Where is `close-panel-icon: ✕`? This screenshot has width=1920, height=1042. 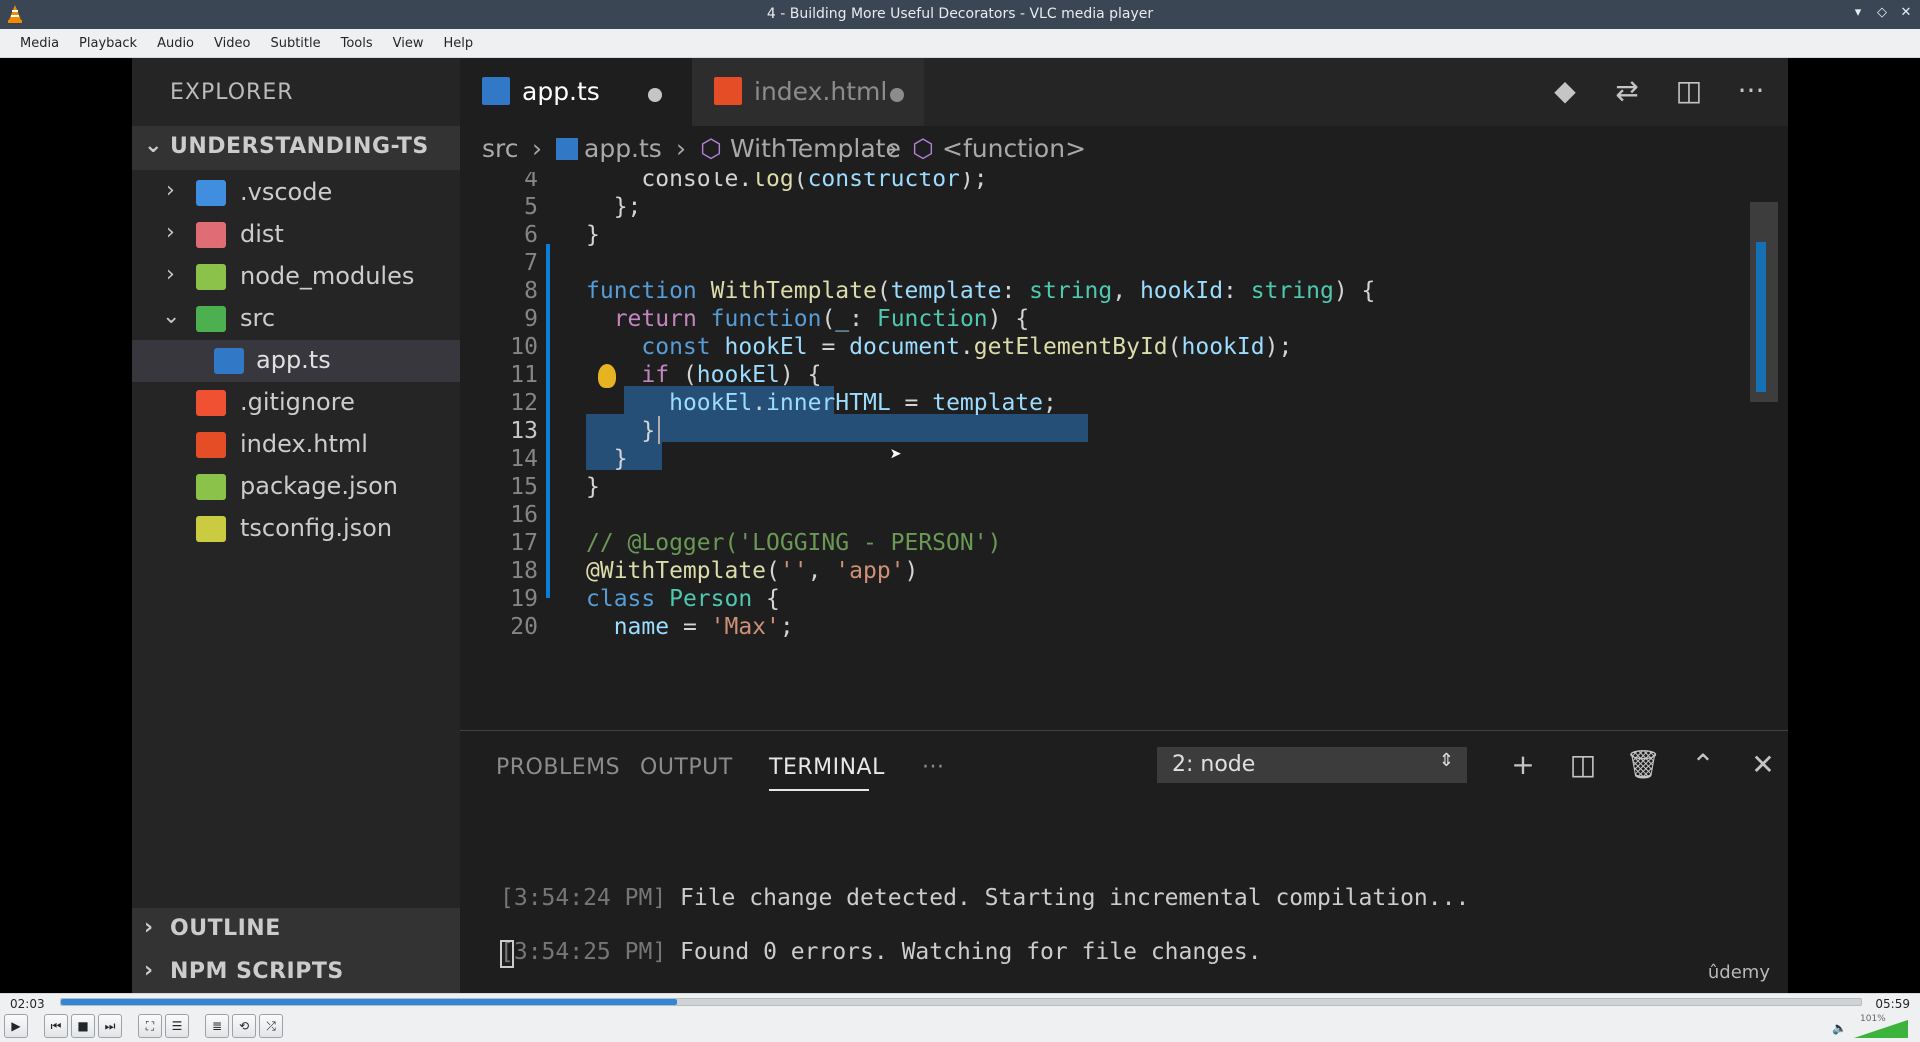
close-panel-icon: ✕ is located at coordinates (1763, 765).